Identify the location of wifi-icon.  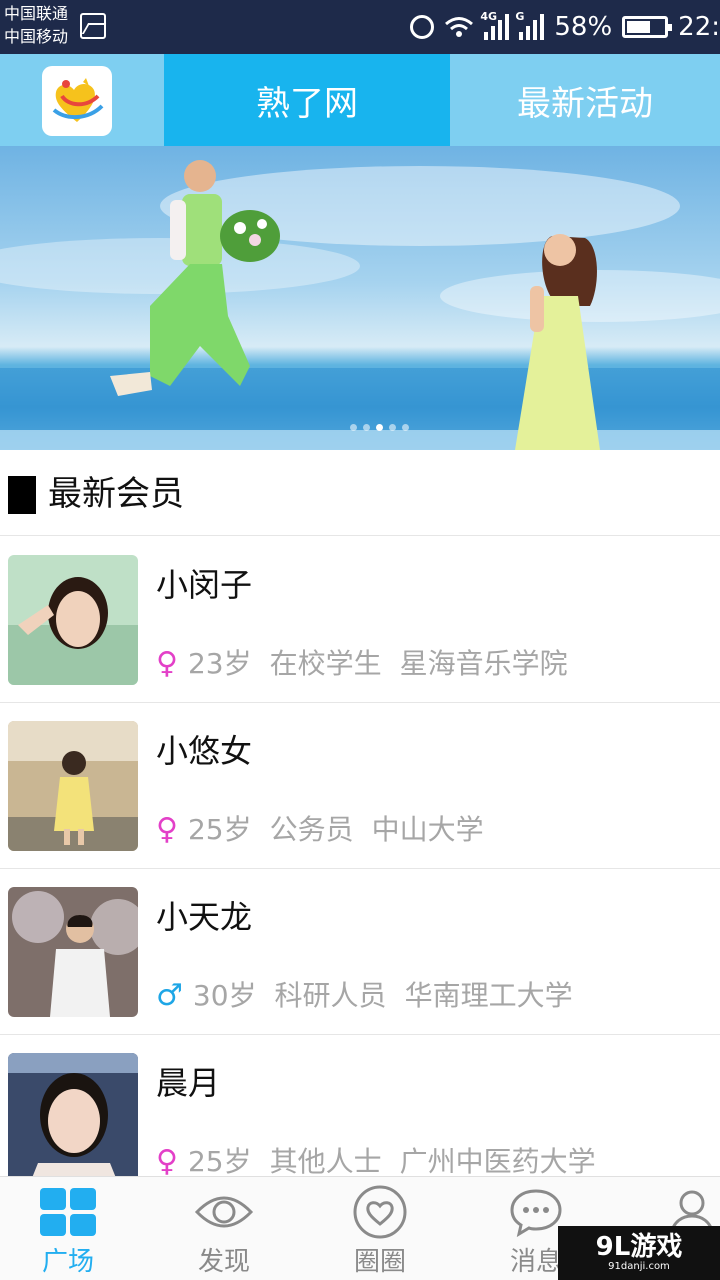
(459, 27).